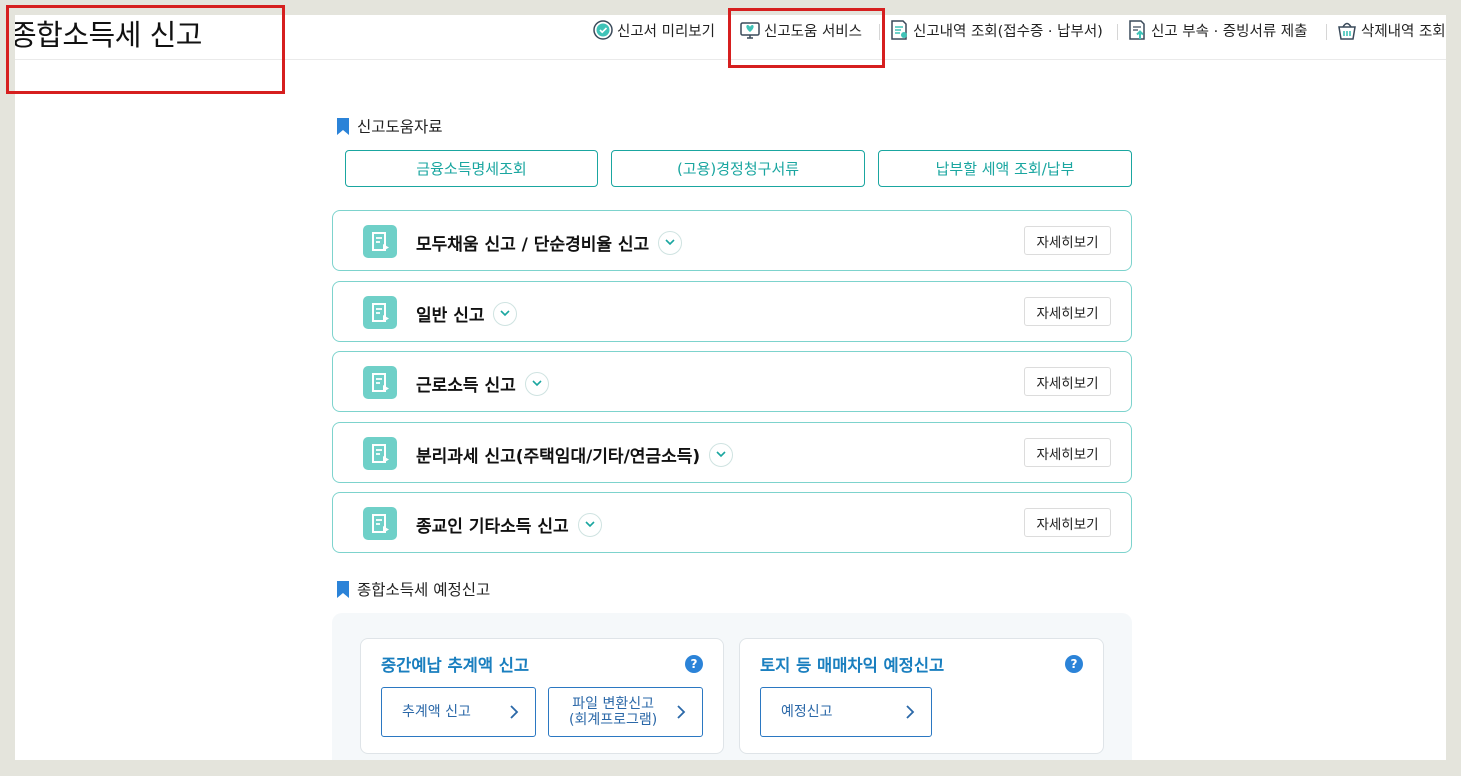  I want to click on section-heading-label: 신고도움자료, so click(400, 127).